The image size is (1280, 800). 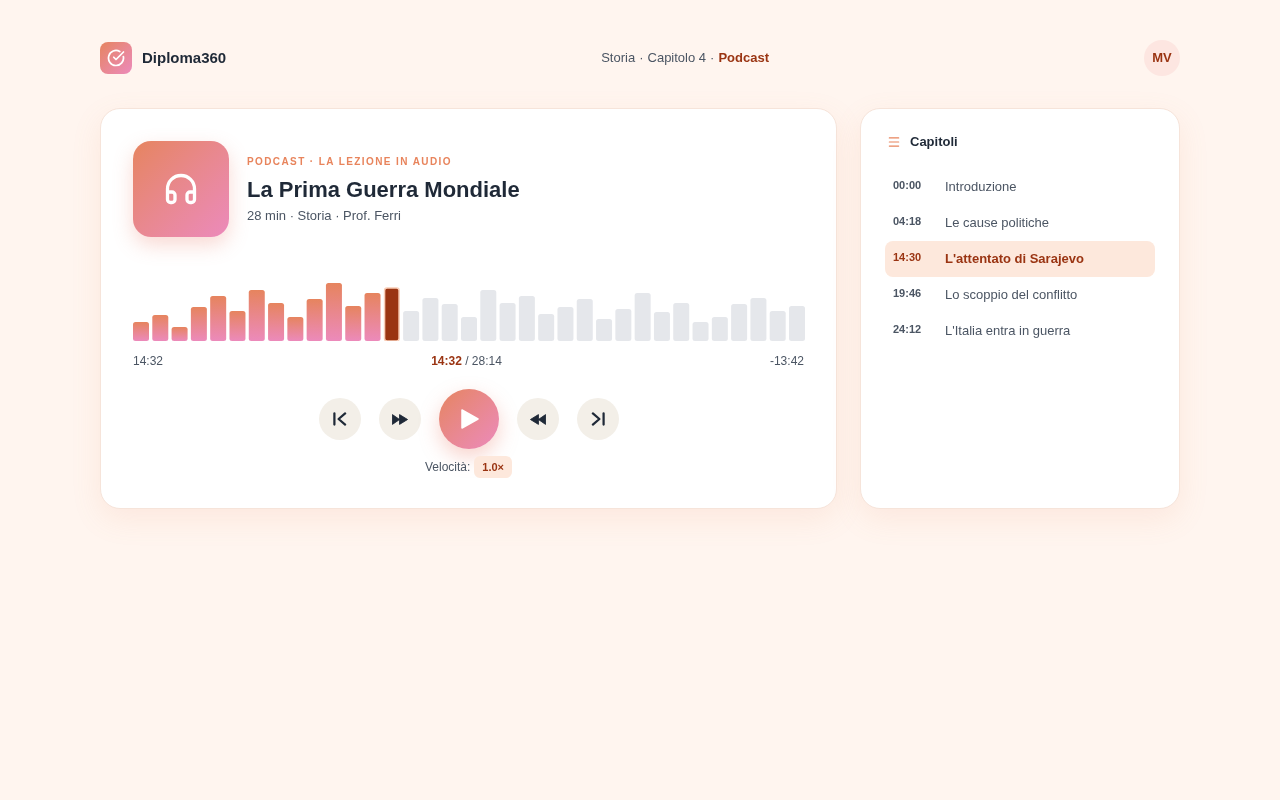 What do you see at coordinates (908, 186) in the screenshot?
I see `chapter-time: 00:00` at bounding box center [908, 186].